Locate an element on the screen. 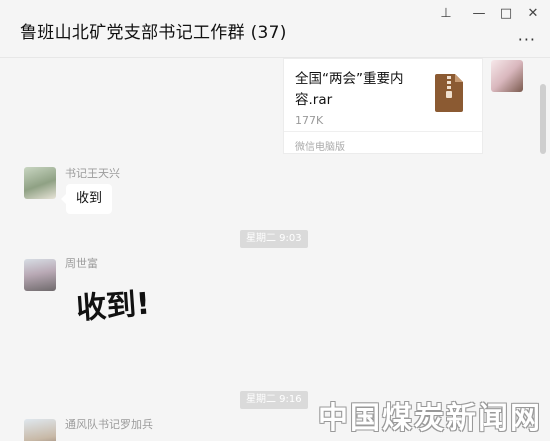 The image size is (550, 441). maximize-button: □ is located at coordinates (506, 13).